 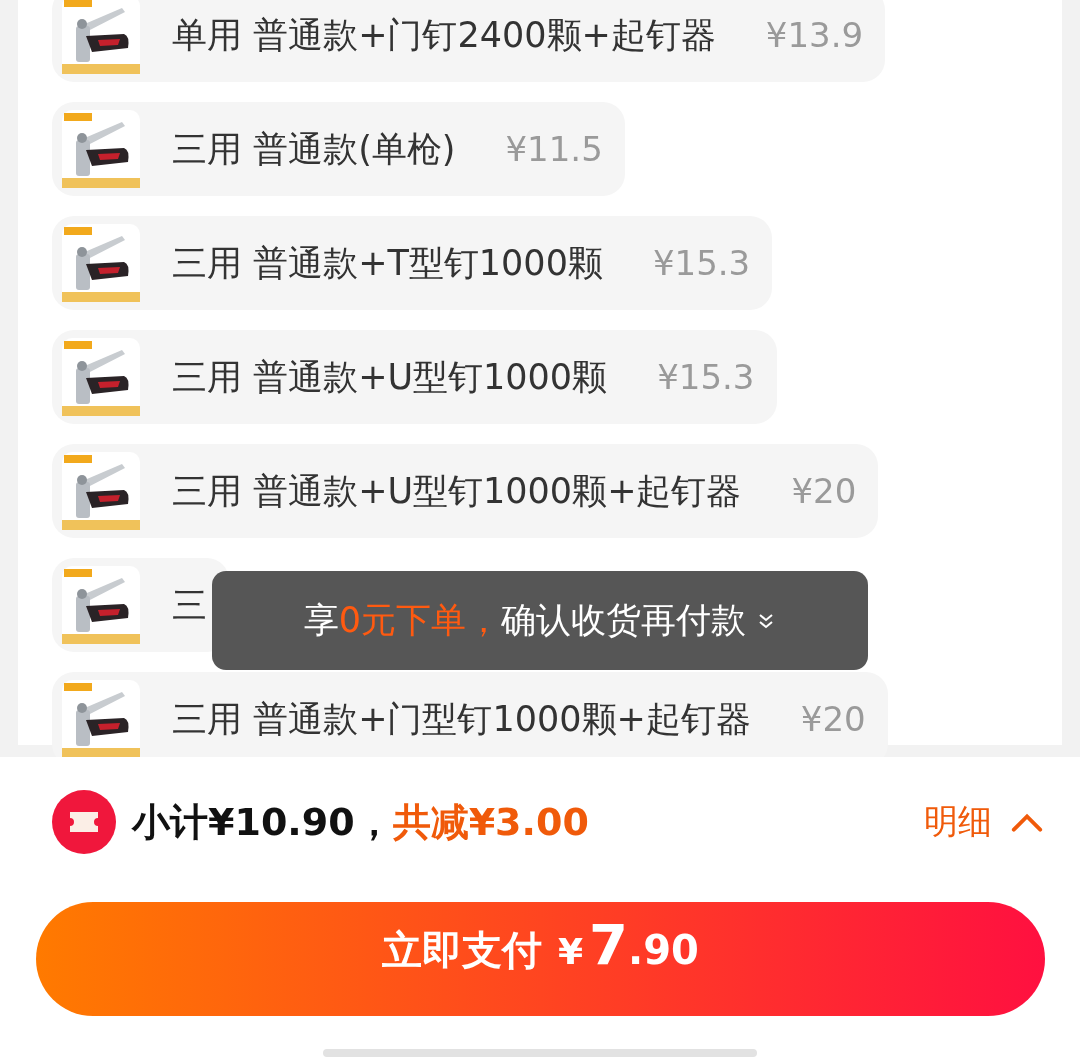 I want to click on chevron-up-icon, so click(x=1027, y=822).